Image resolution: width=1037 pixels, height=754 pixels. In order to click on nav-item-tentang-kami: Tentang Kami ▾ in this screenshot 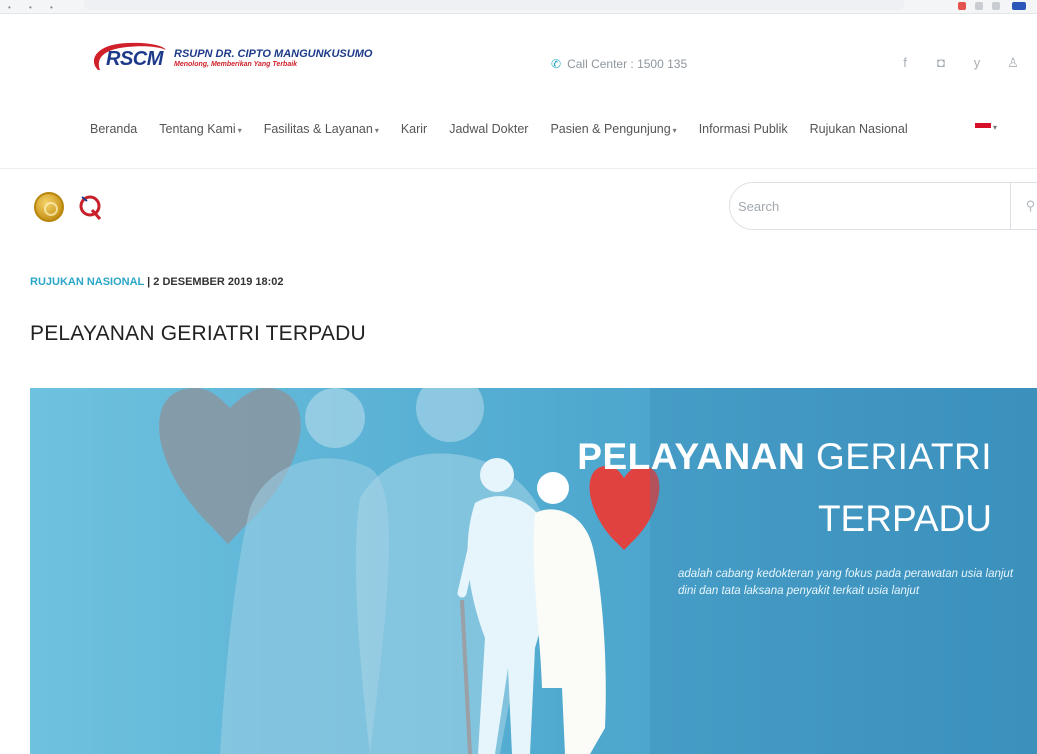, I will do `click(200, 129)`.